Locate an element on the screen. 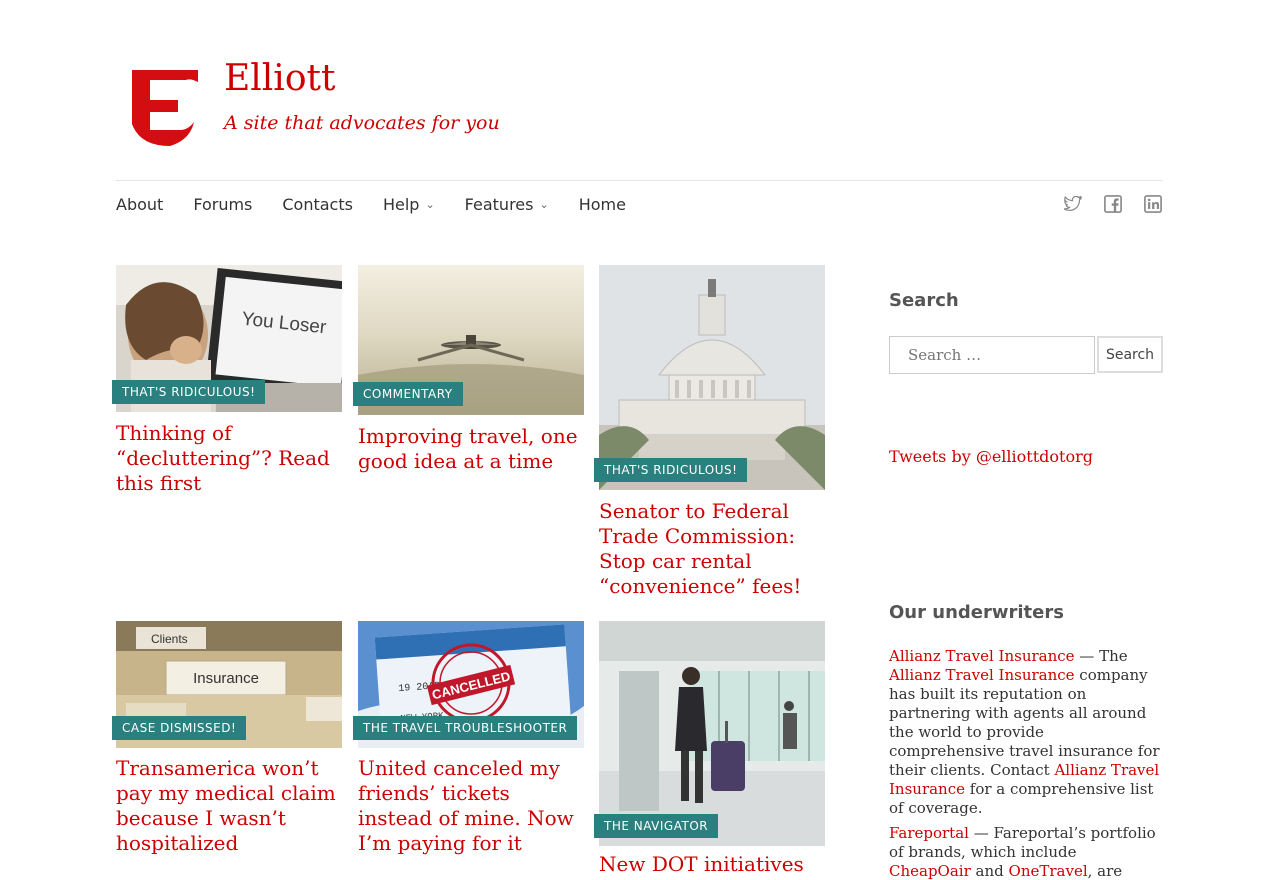  svg-text: Clients is located at coordinates (169, 639).